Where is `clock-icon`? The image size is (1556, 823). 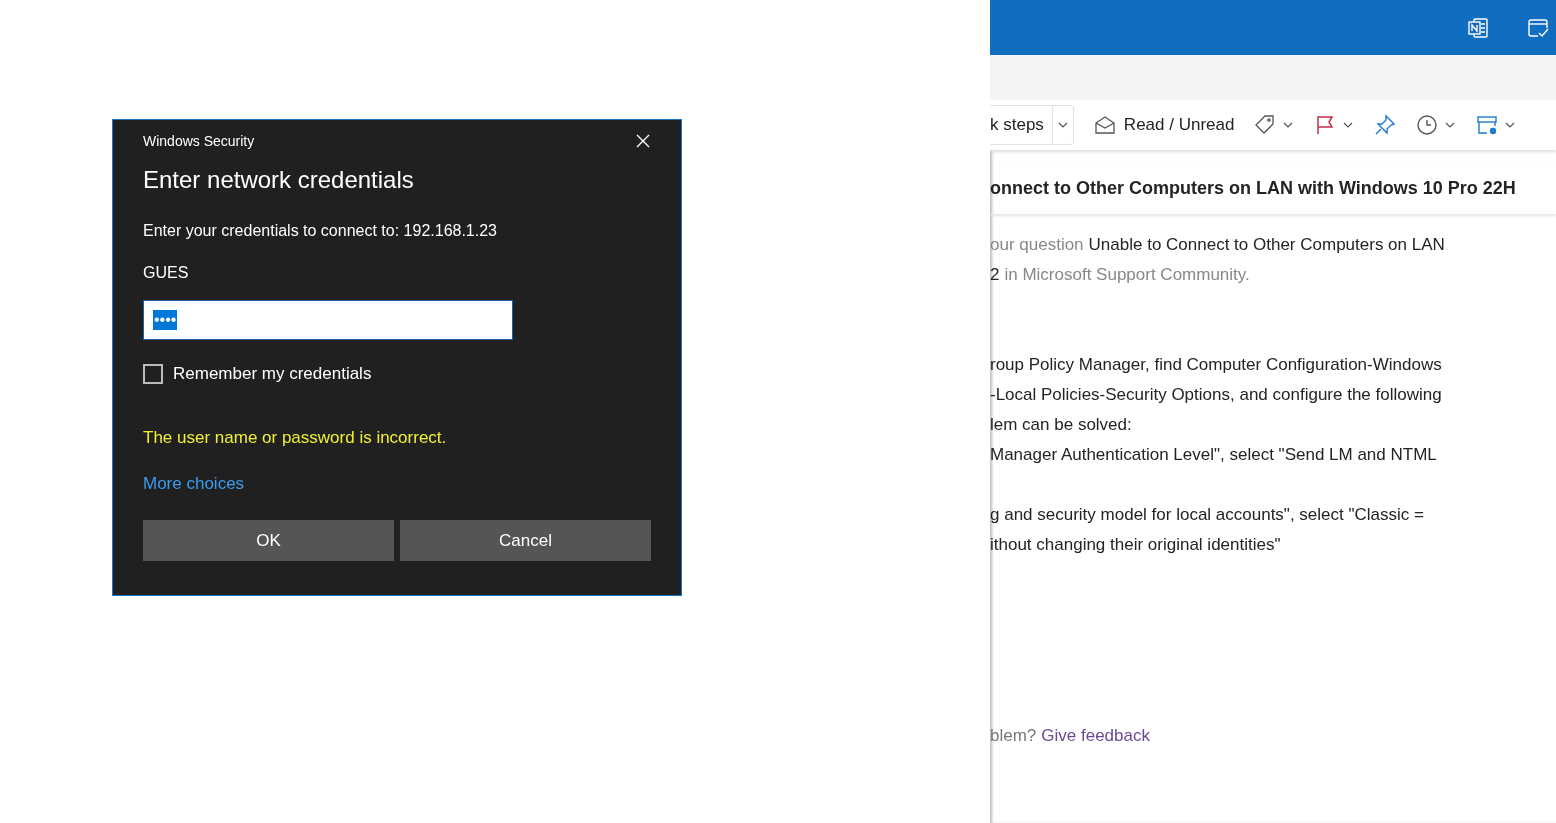 clock-icon is located at coordinates (1427, 125).